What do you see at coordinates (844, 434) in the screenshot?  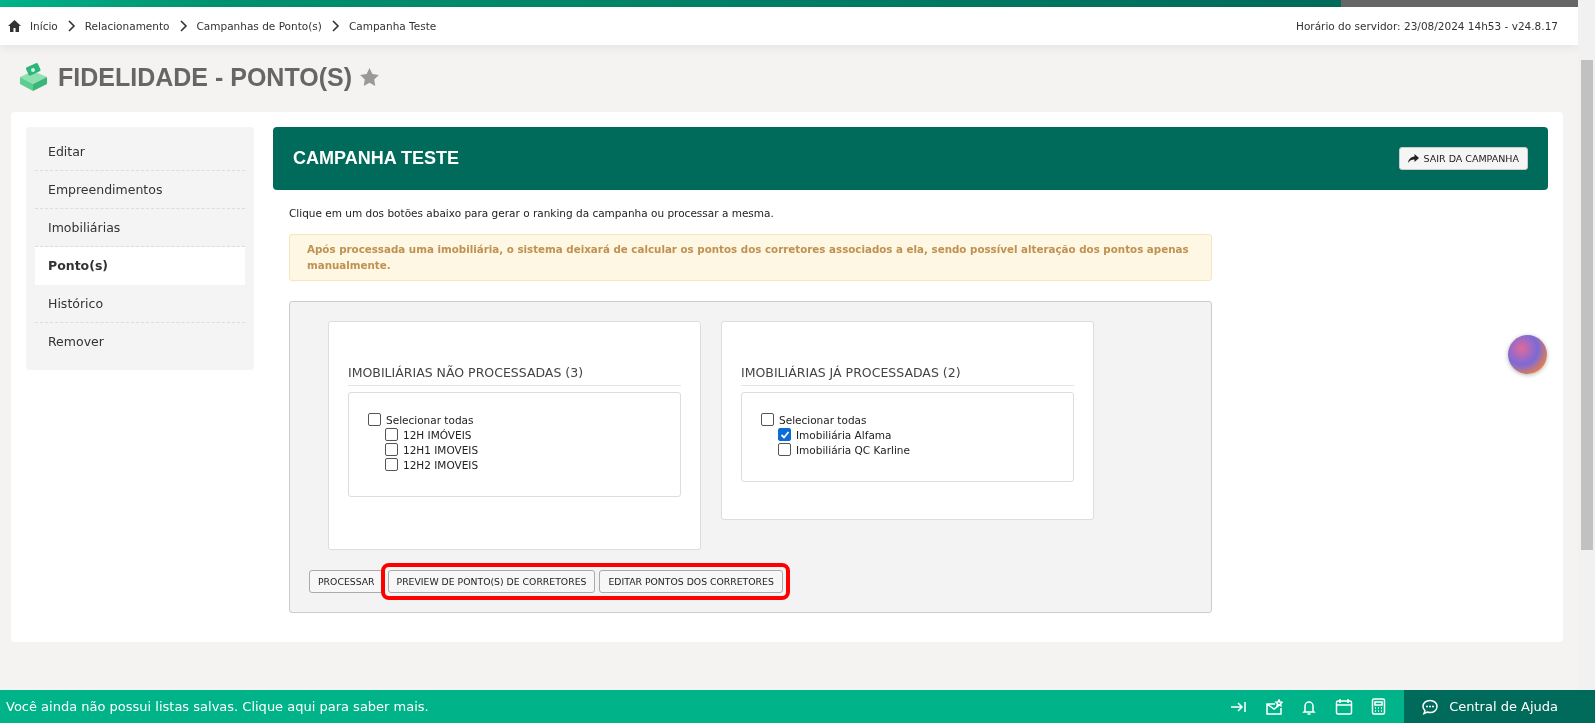 I see `checkbox-label: Imobiliária Alfama` at bounding box center [844, 434].